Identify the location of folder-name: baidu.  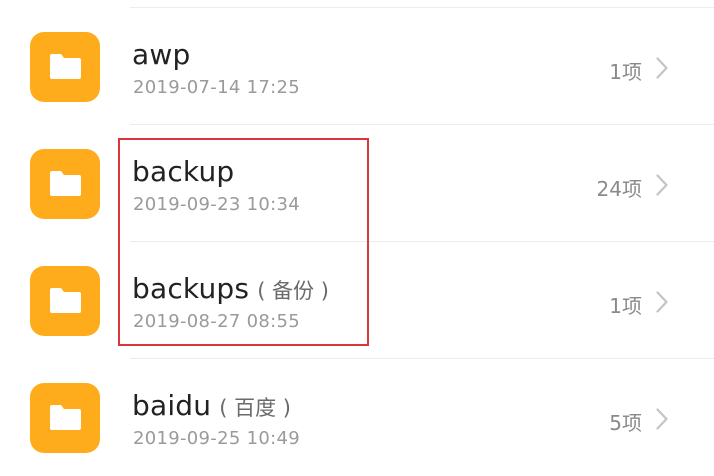
(172, 405).